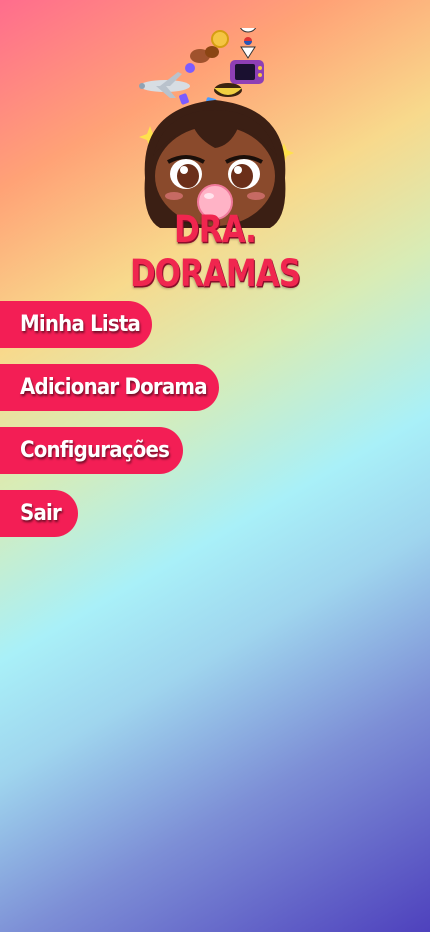  What do you see at coordinates (201, 67) in the screenshot?
I see `logo-decoration-icons` at bounding box center [201, 67].